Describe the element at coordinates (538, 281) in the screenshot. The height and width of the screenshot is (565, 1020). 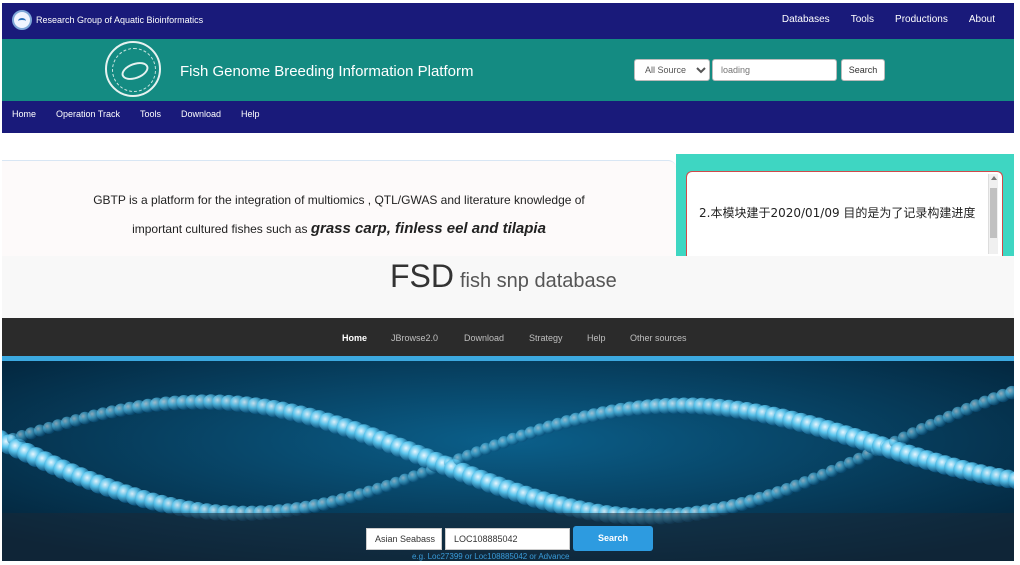
I see `fsd-title-sub: fish snp database` at that location.